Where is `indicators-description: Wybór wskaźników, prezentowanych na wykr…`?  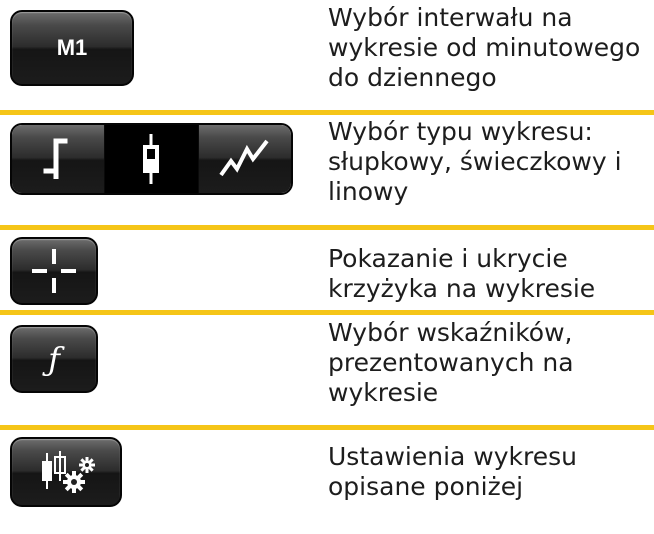 indicators-description: Wybór wskaźników, prezentowanych na wykr… is located at coordinates (451, 362).